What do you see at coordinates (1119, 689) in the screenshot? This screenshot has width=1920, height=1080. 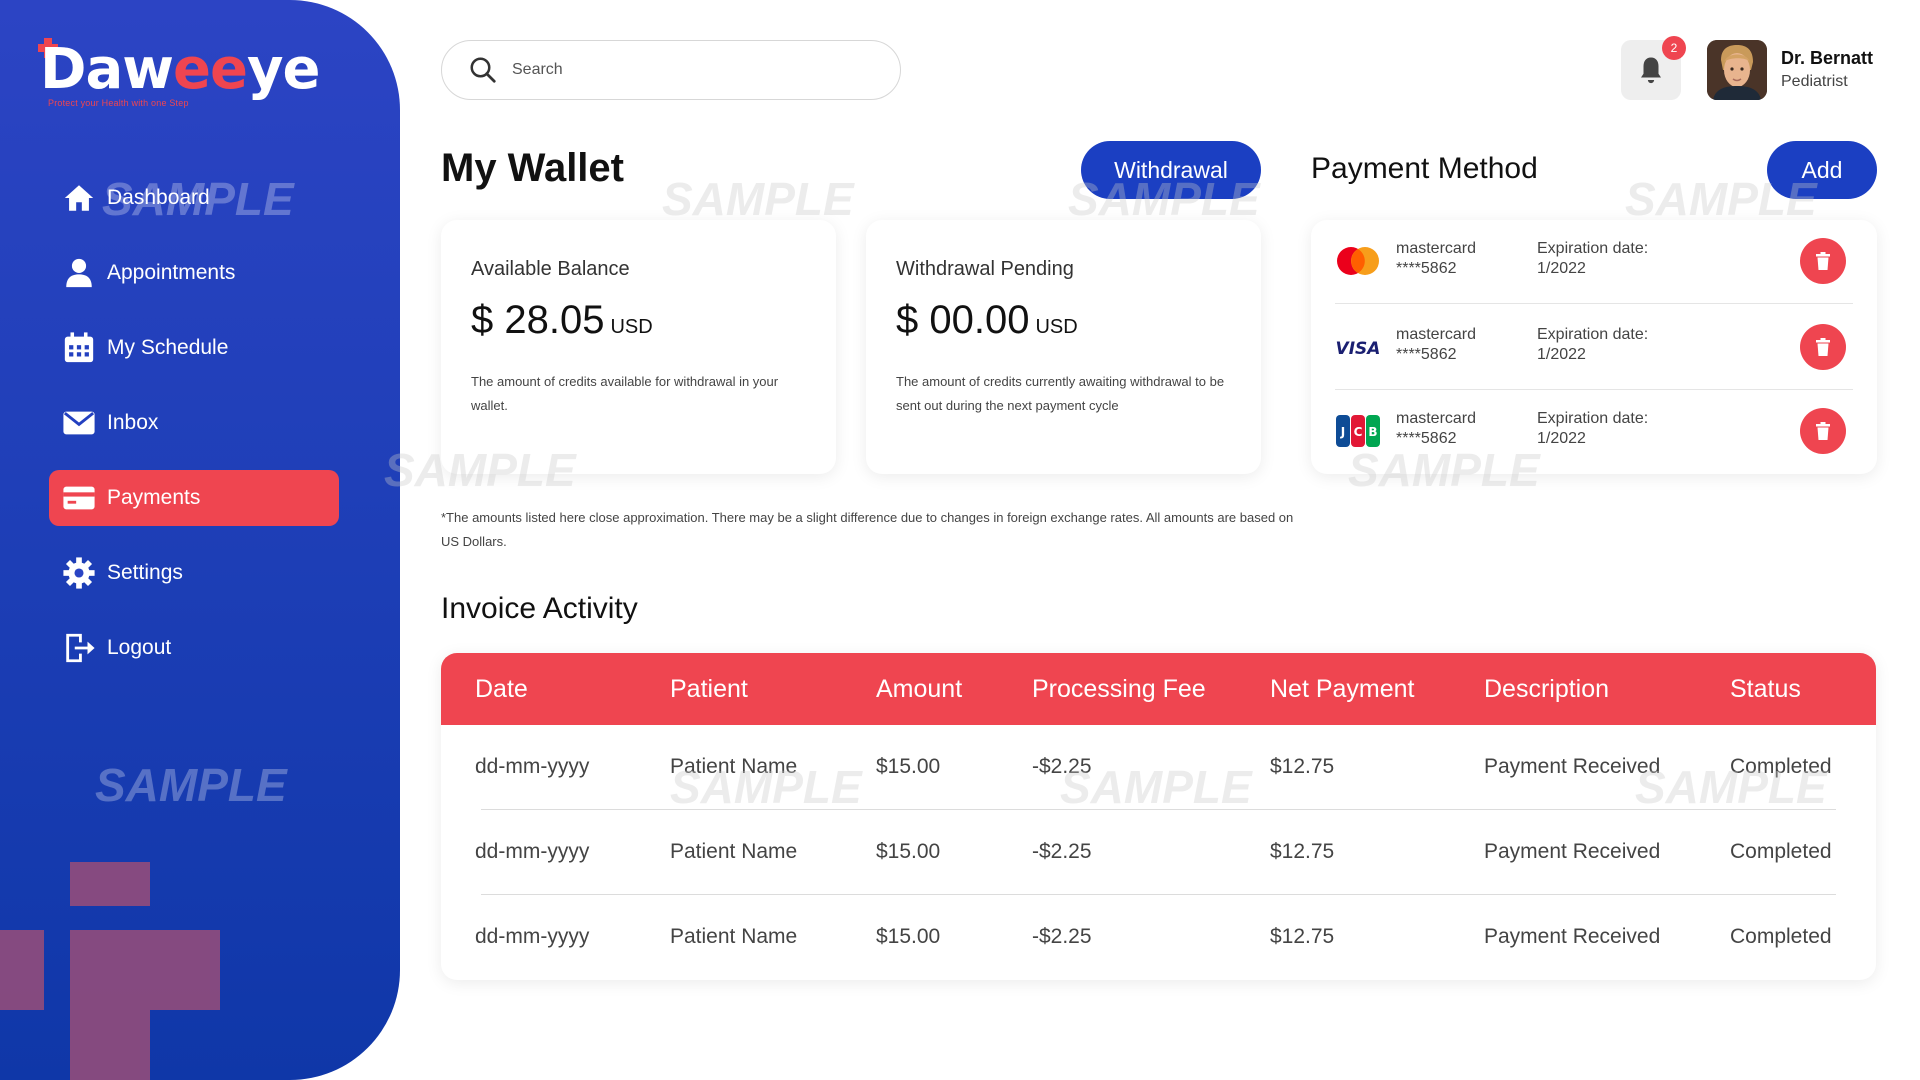 I see `column-header-processing-fee: Processing Fee` at bounding box center [1119, 689].